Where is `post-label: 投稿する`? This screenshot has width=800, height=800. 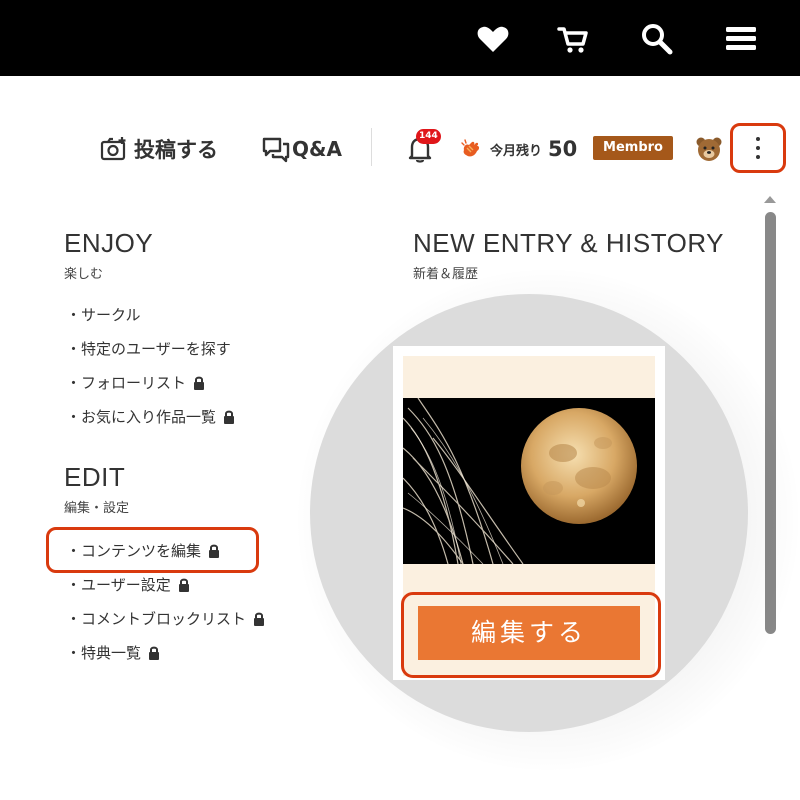
post-label: 投稿する is located at coordinates (176, 150).